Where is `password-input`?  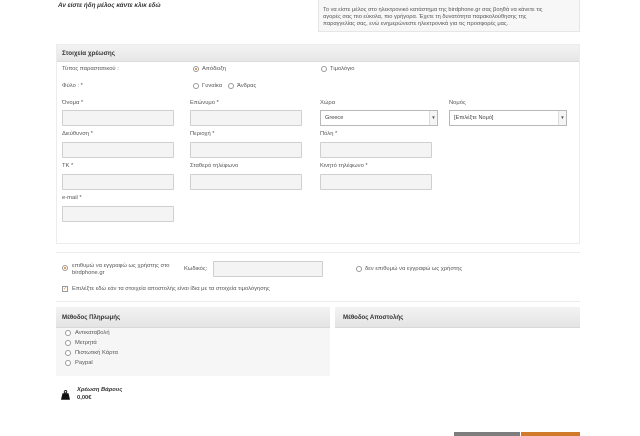 password-input is located at coordinates (268, 269).